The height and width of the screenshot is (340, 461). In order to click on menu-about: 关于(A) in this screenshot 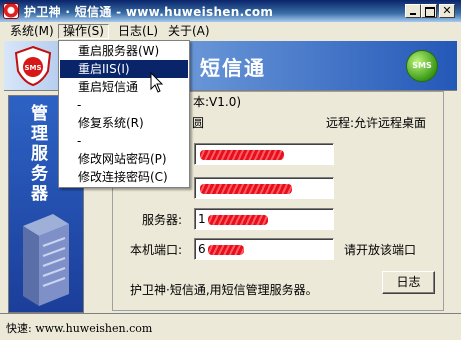, I will do `click(189, 31)`.